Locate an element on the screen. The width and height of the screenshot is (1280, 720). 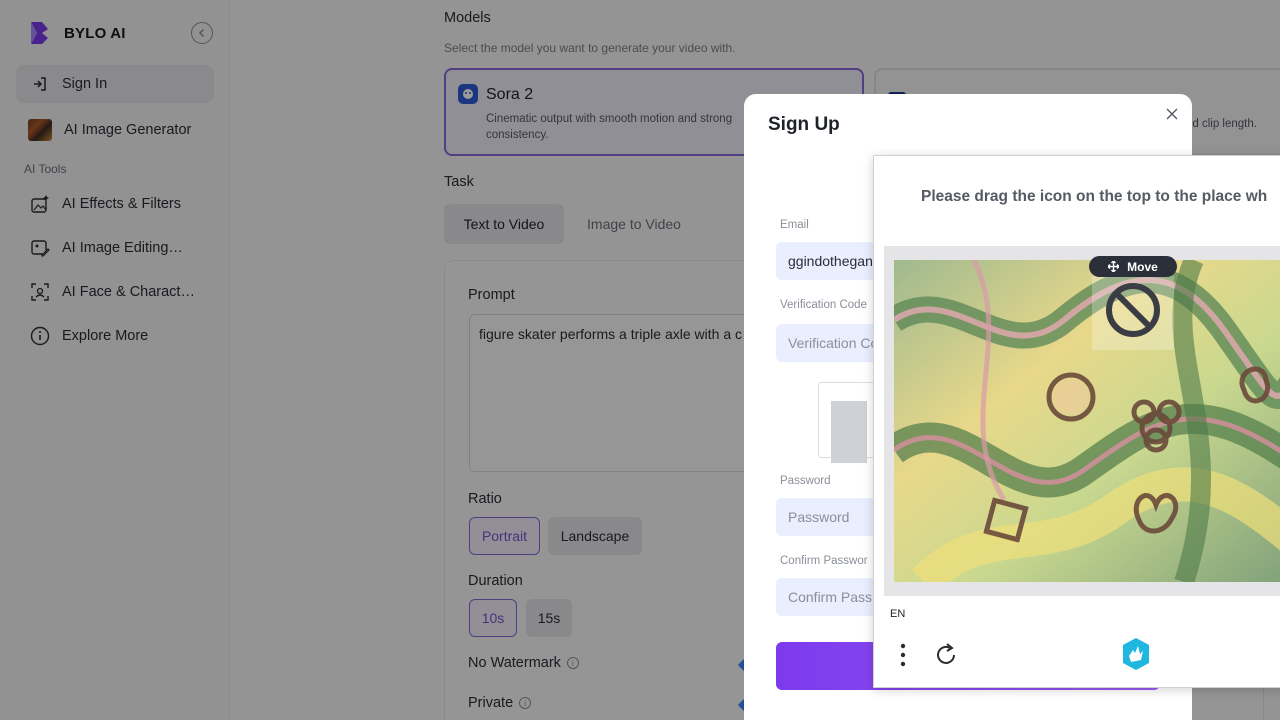
prohibited-icon is located at coordinates (1133, 310).